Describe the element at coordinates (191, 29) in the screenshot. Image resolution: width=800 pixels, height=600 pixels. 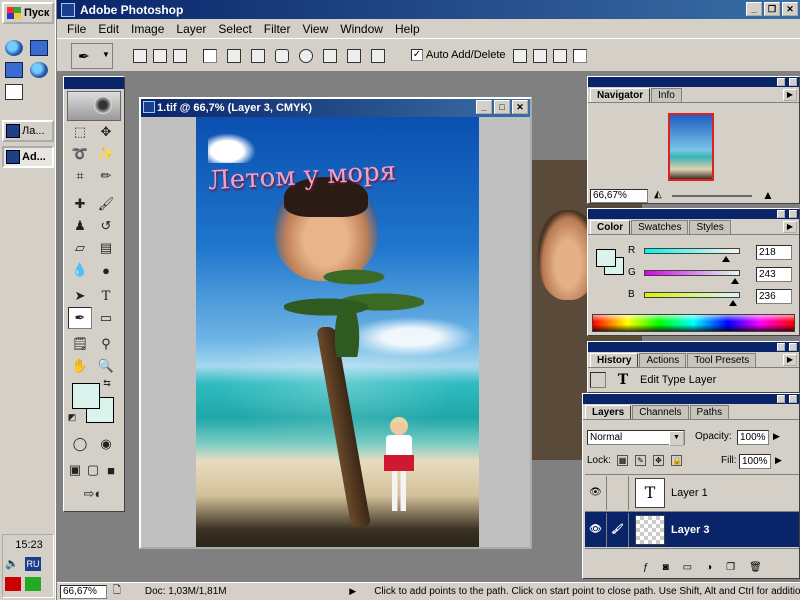
I see `menu-layer: Layer` at that location.